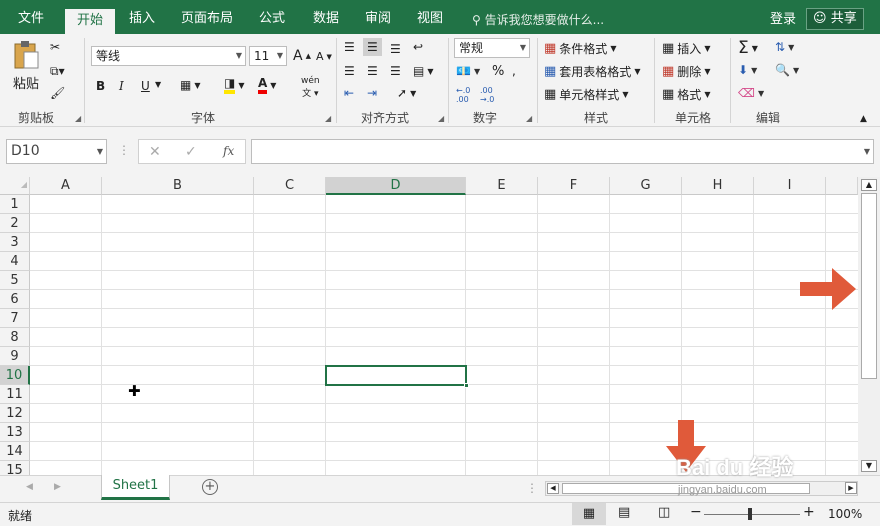 This screenshot has height=526, width=880. What do you see at coordinates (272, 17) in the screenshot?
I see `tab-formulas: 公式` at bounding box center [272, 17].